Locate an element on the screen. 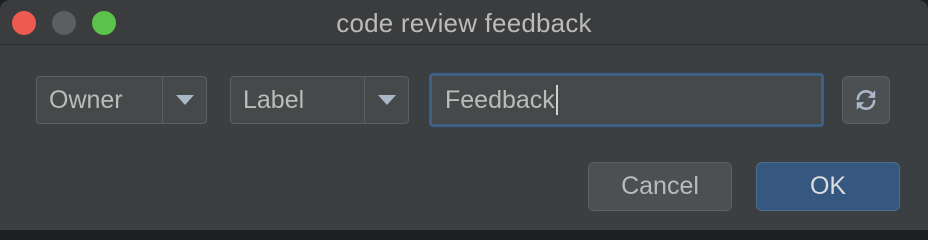  refresh-button is located at coordinates (866, 100).